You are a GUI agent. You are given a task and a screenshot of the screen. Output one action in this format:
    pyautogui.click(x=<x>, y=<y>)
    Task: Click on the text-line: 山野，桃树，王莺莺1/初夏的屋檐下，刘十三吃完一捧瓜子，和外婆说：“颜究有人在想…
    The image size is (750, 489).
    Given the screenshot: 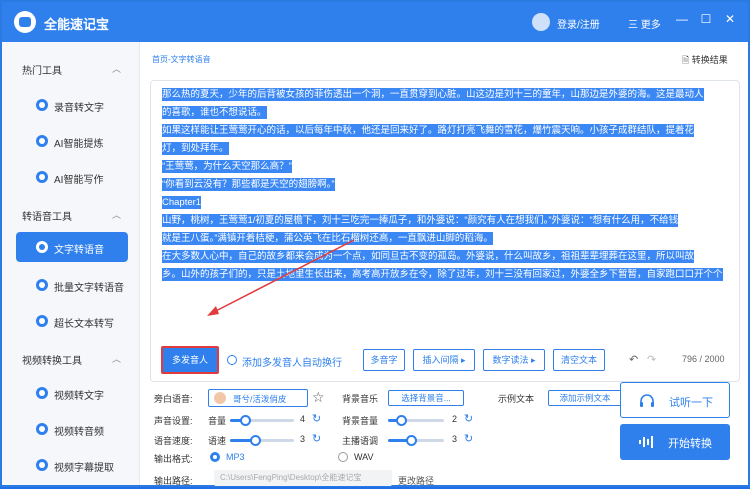 What is the action you would take?
    pyautogui.click(x=420, y=220)
    